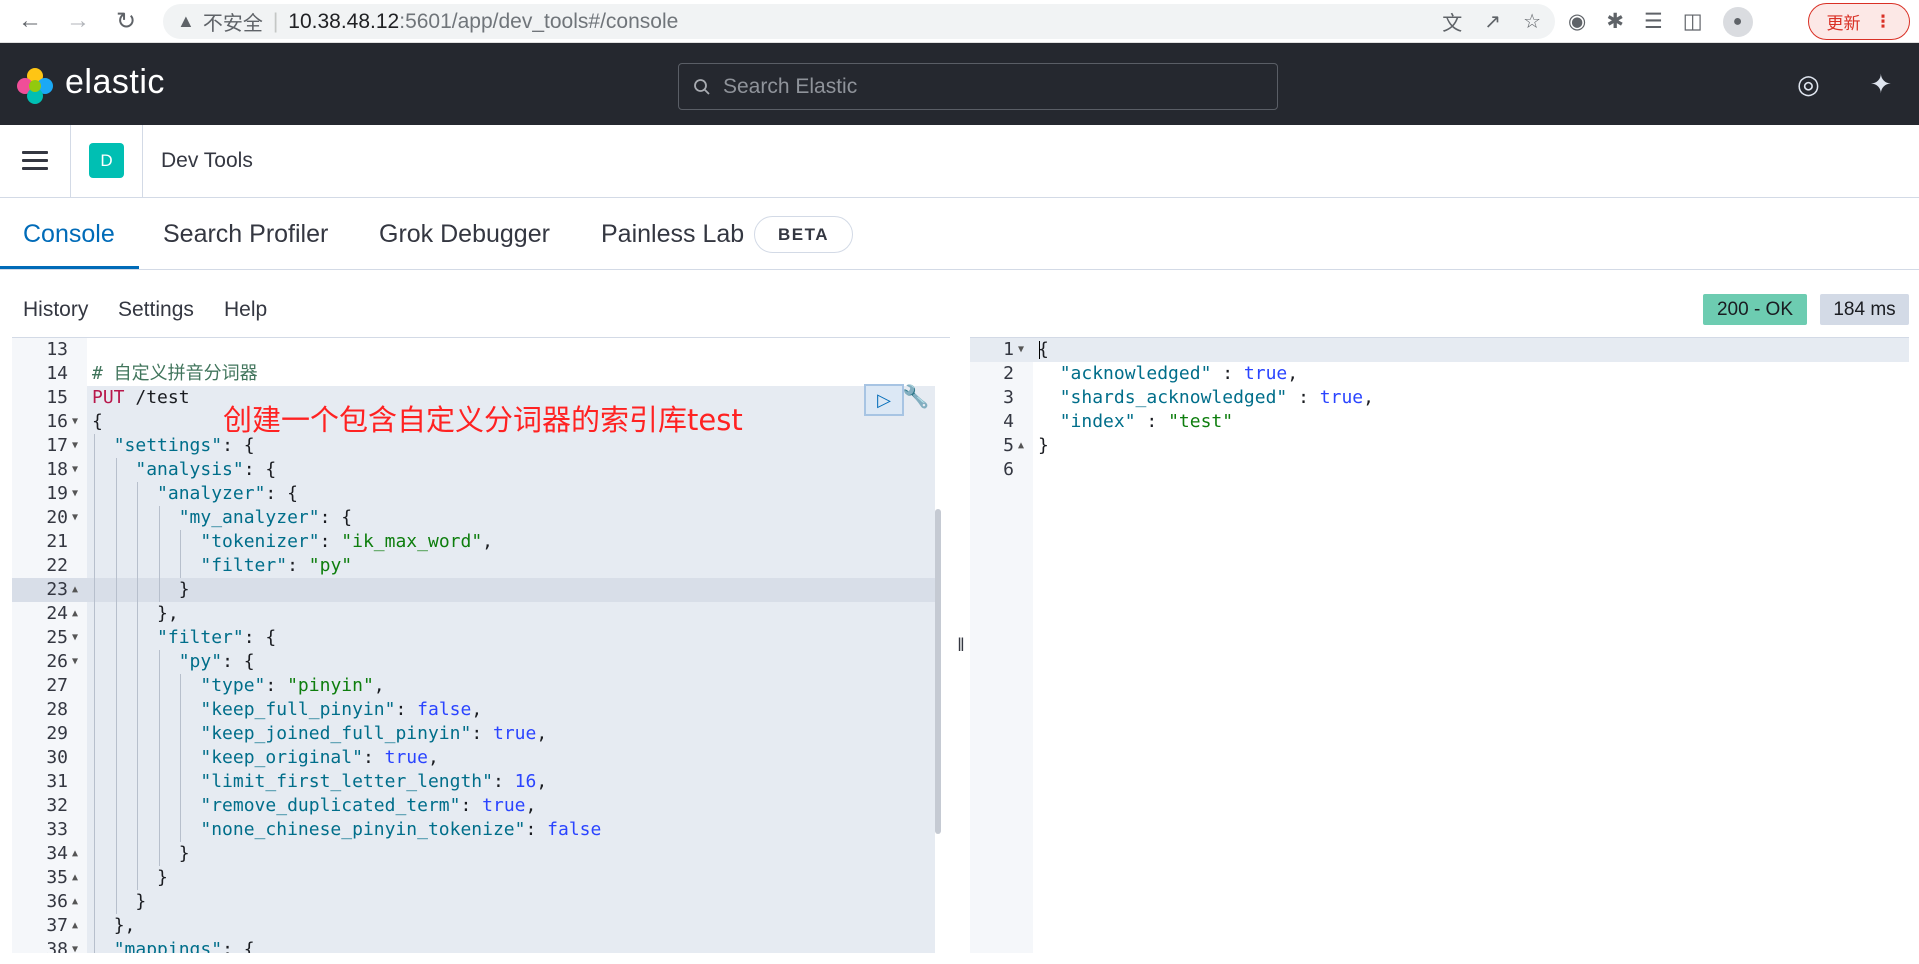  Describe the element at coordinates (69, 234) in the screenshot. I see `tab-console: Console` at that location.